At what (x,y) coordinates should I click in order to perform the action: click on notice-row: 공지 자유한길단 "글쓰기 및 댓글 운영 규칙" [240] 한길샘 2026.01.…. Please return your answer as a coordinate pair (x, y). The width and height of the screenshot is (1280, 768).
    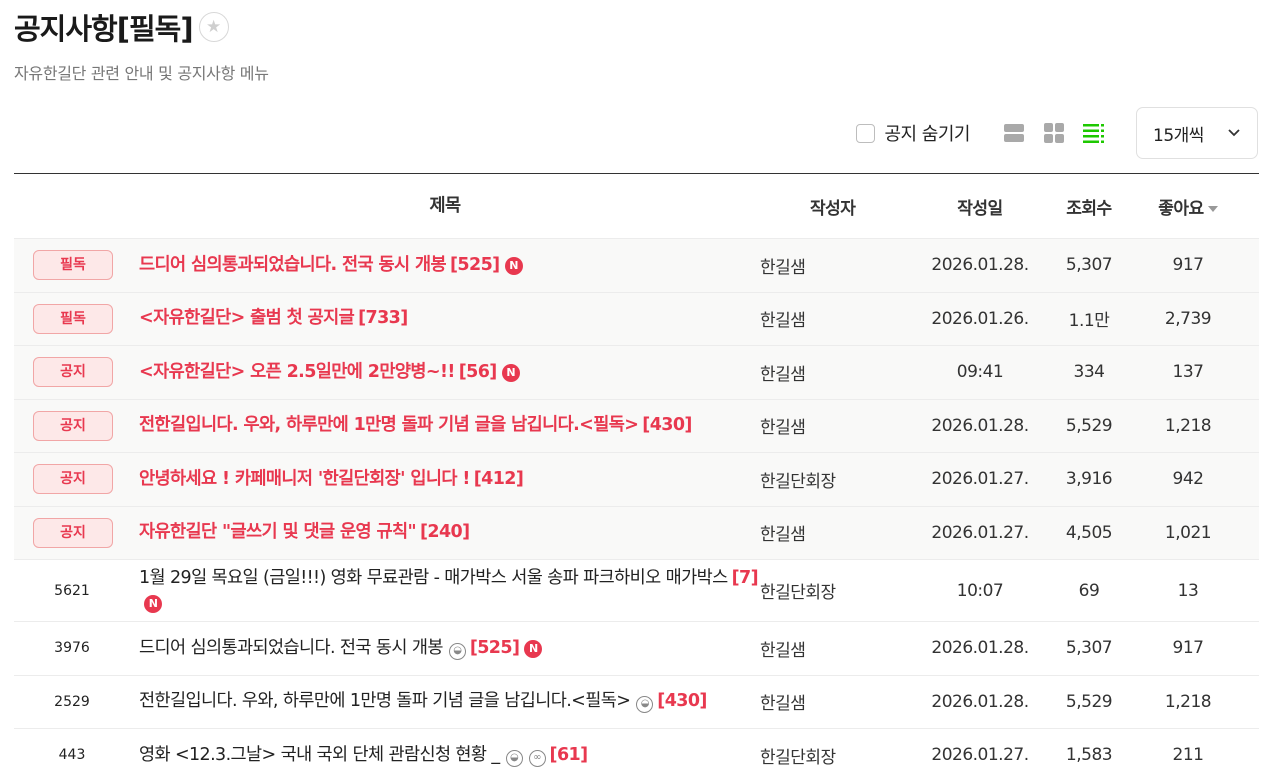
    Looking at the image, I should click on (636, 533).